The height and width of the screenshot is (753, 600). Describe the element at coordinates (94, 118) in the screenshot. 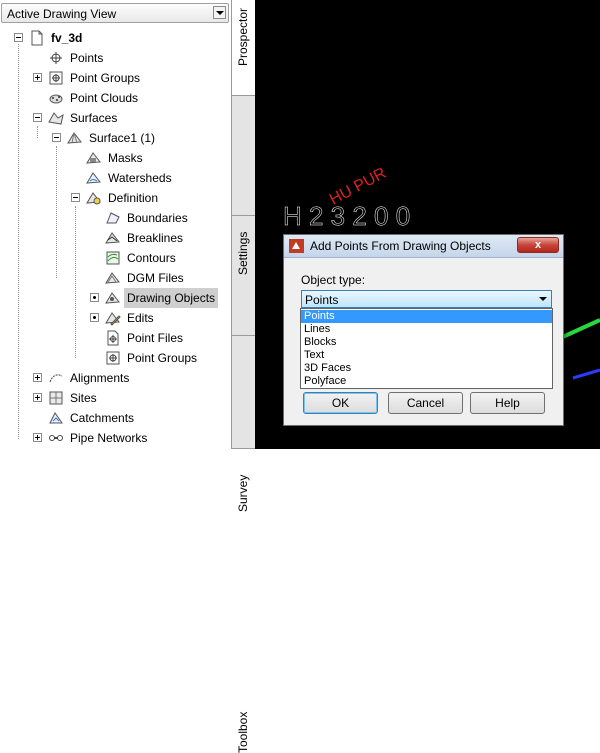

I see `tree-item-label: Surfaces` at that location.